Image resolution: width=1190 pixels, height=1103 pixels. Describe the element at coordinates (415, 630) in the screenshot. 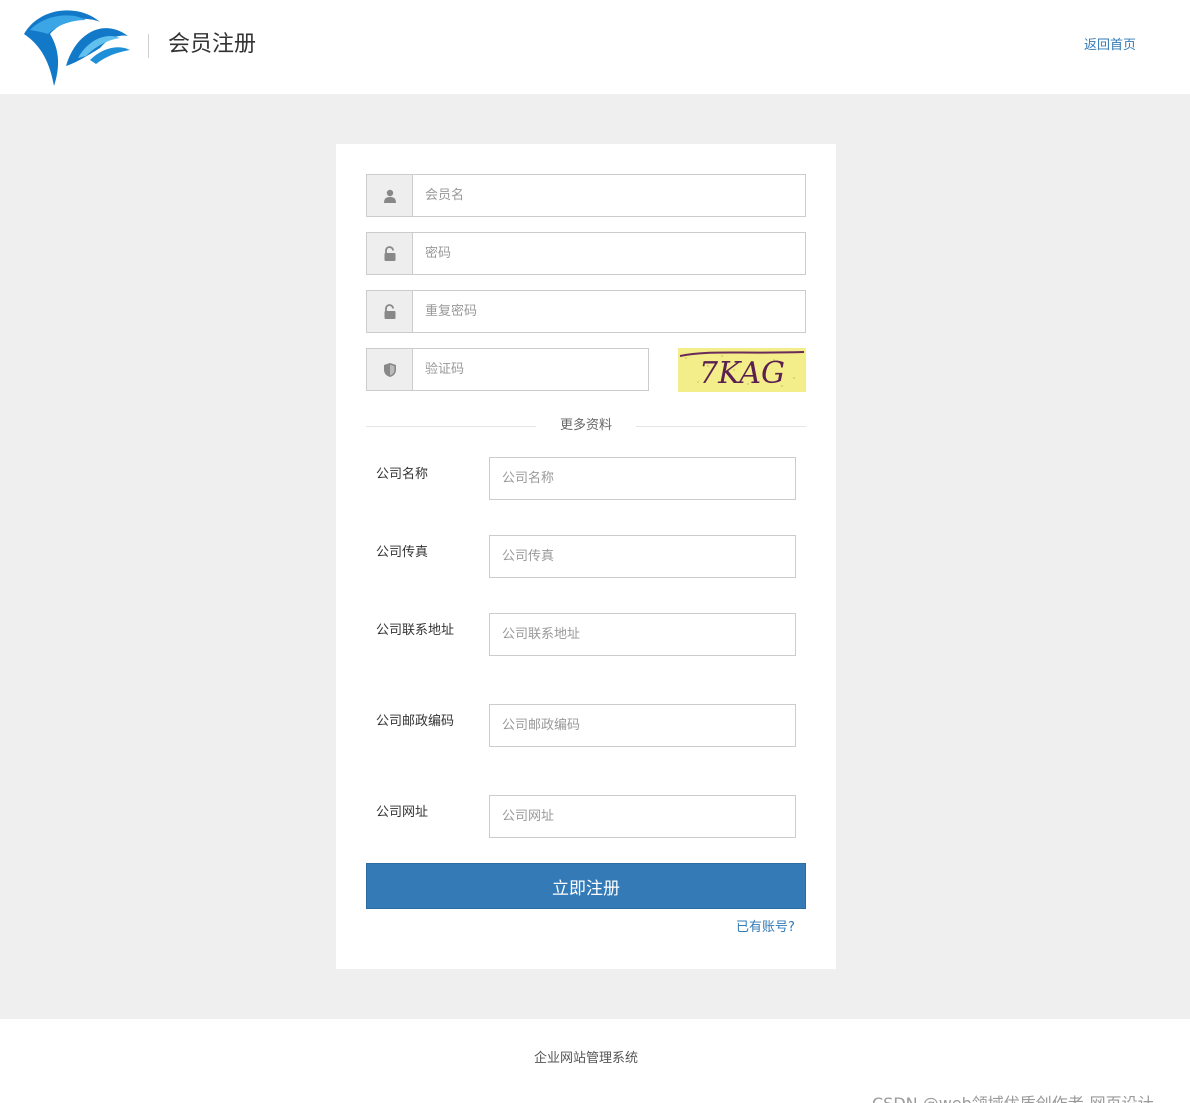

I see `company-address-label: 公司联系地址` at that location.